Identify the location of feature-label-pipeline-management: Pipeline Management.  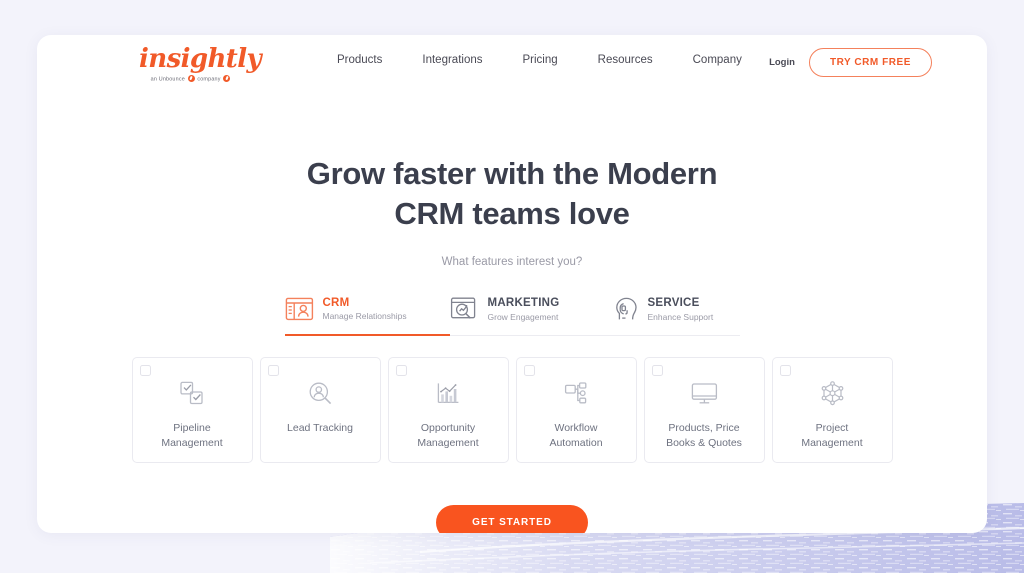
(191, 437).